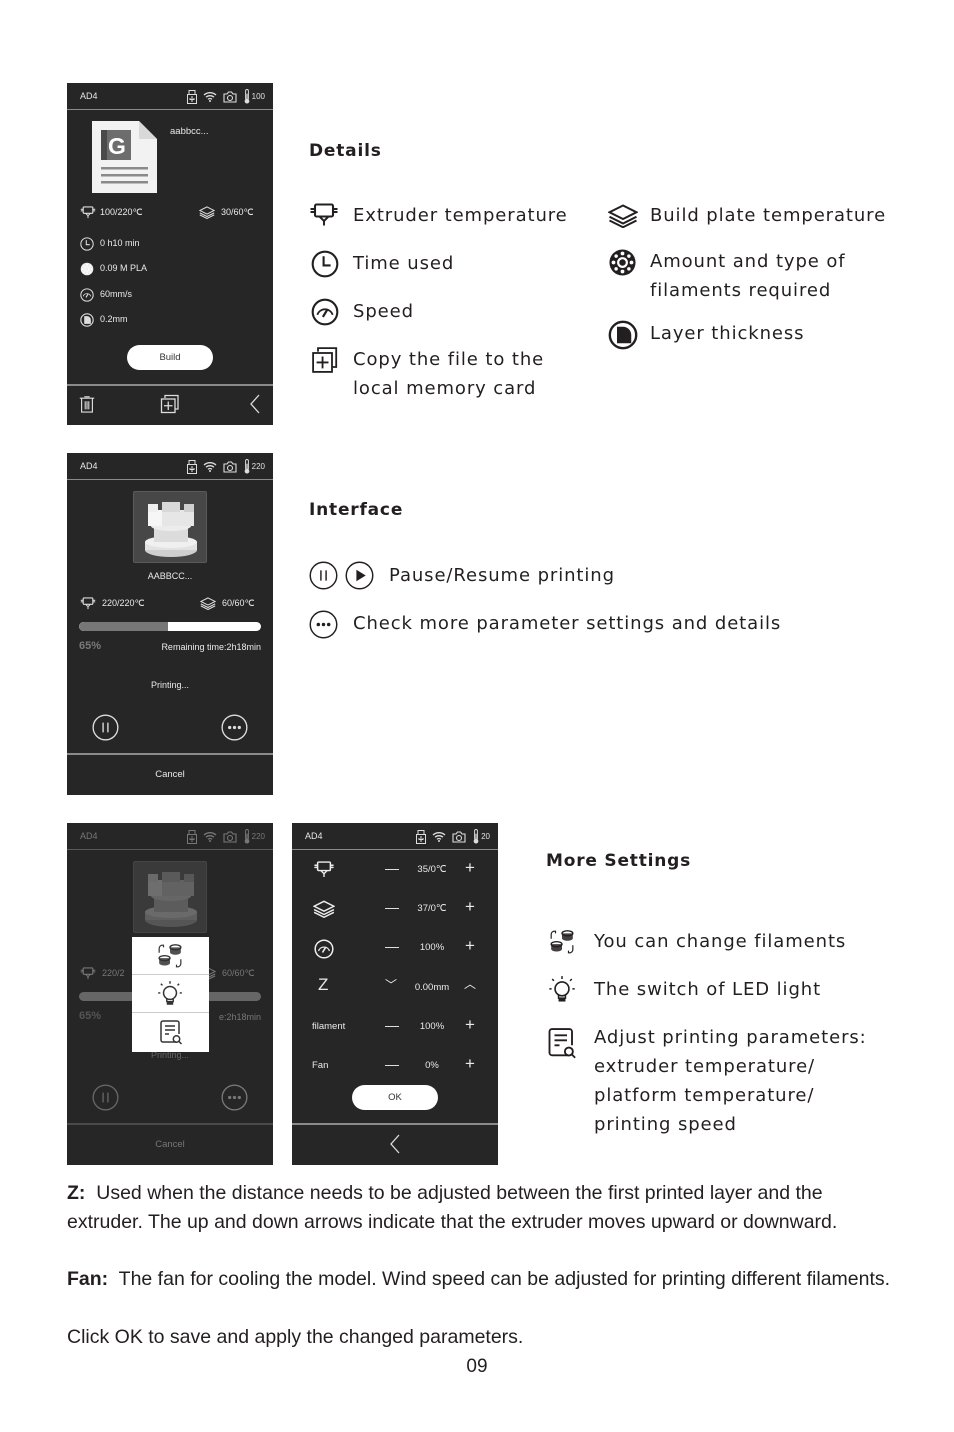 The width and height of the screenshot is (954, 1432). I want to click on light-bulb-icon, so click(562, 990).